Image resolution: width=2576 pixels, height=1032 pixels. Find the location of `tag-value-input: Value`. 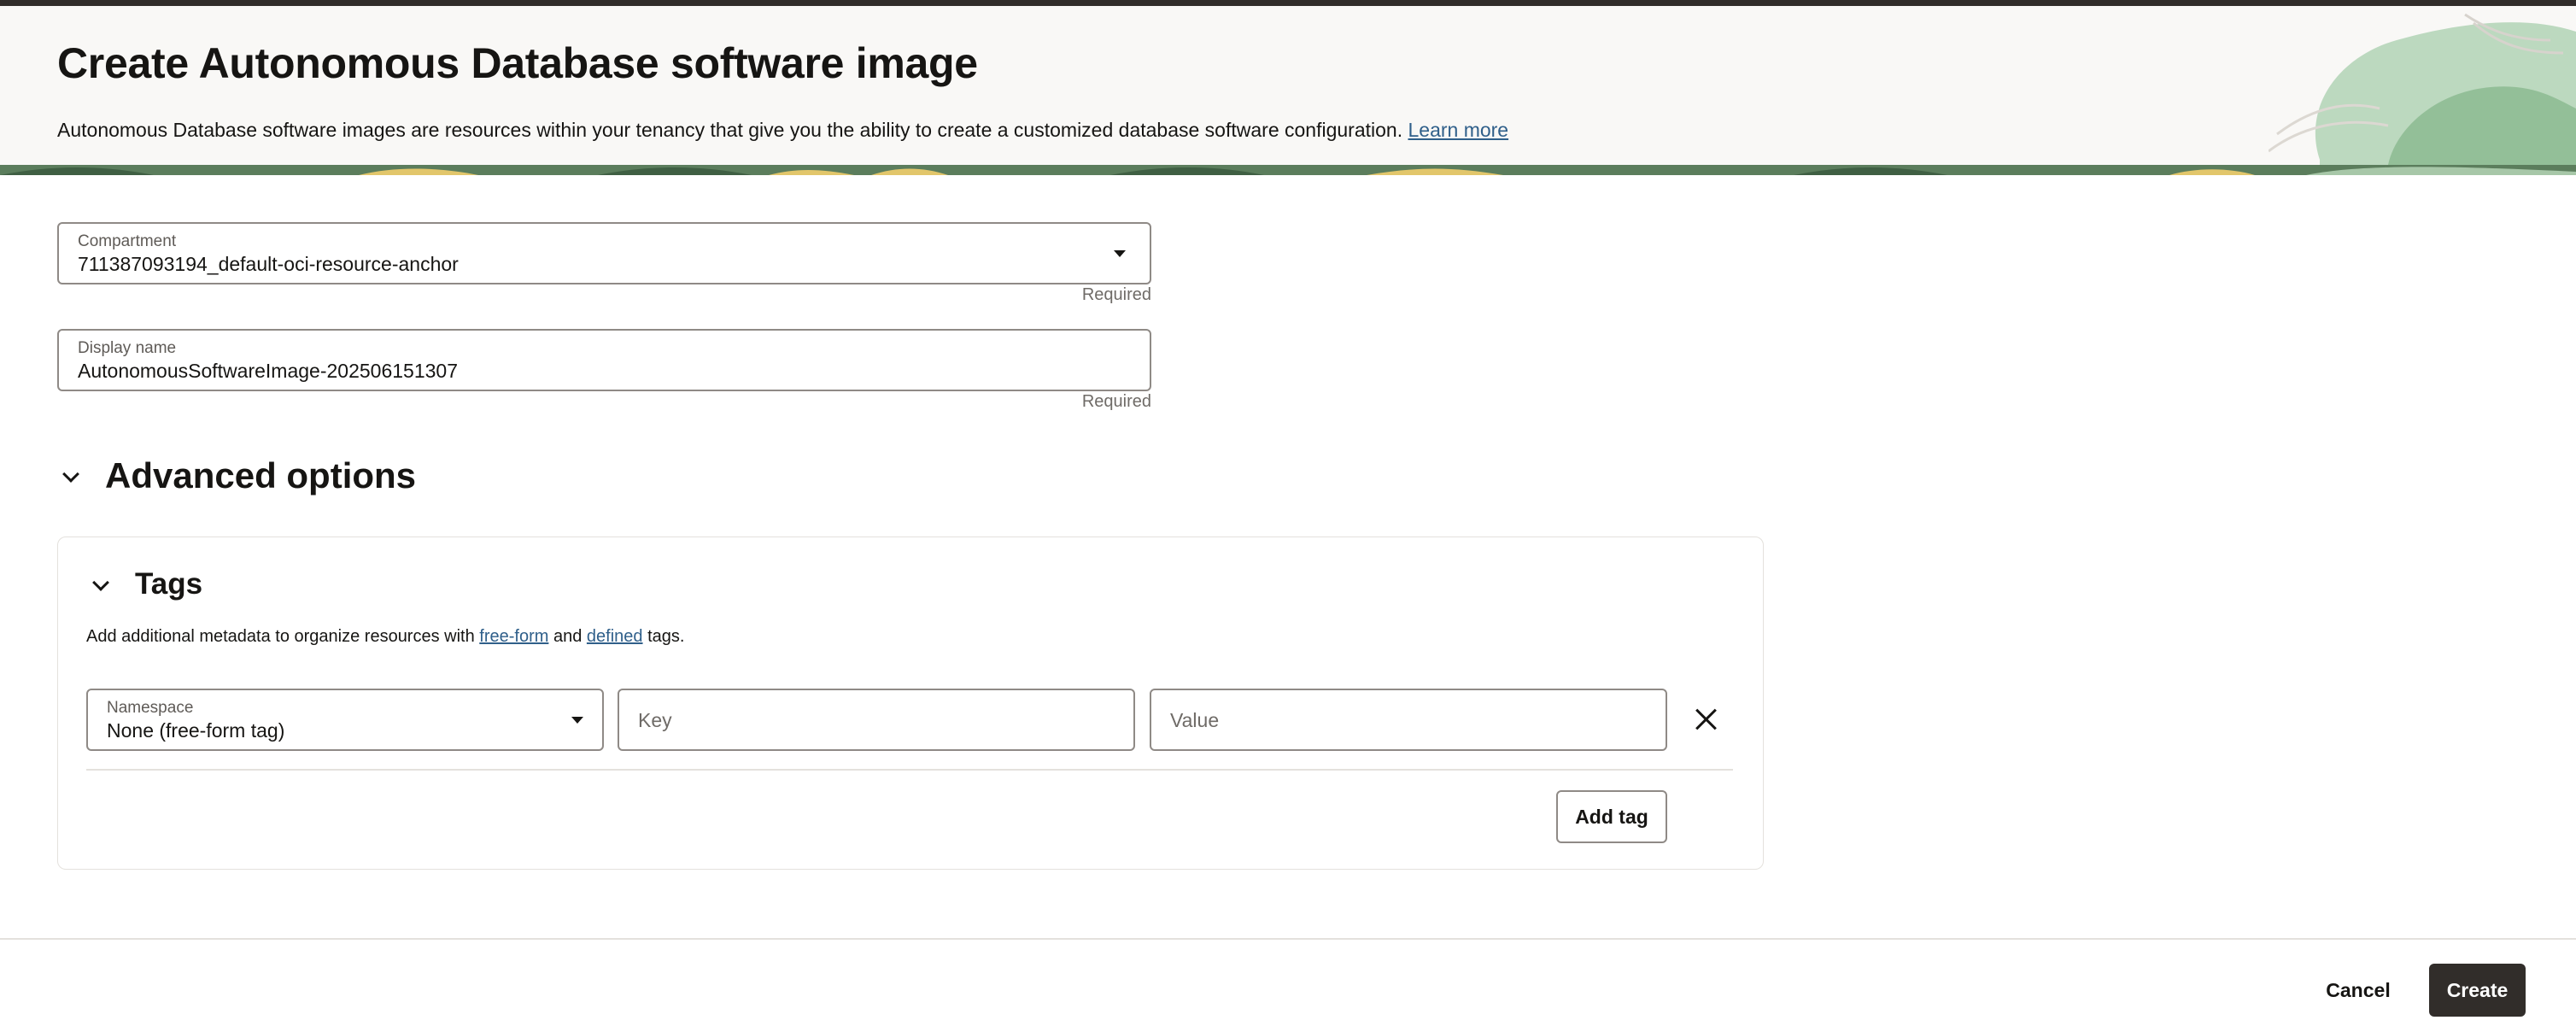

tag-value-input: Value is located at coordinates (1408, 720).